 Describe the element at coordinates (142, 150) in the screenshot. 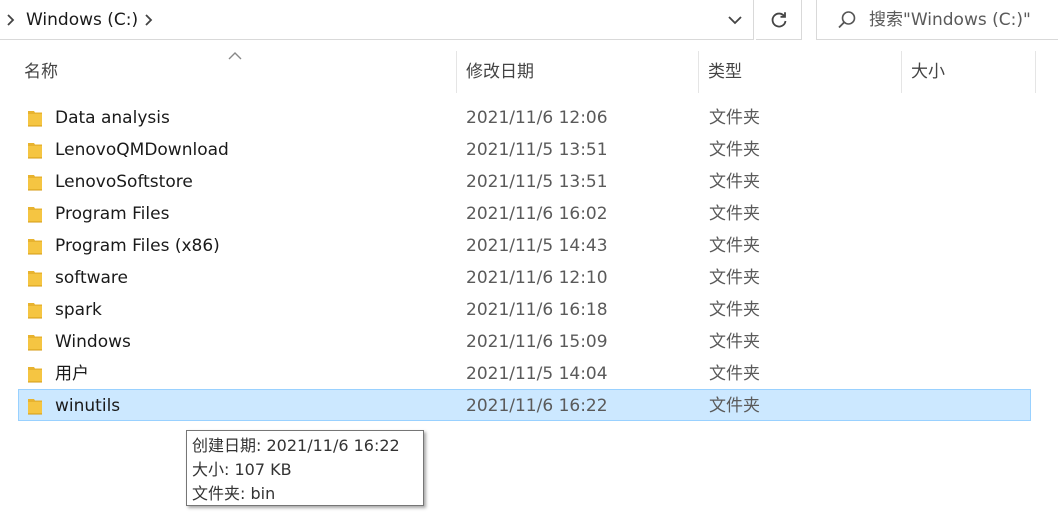

I see `file-name: LenovoQMDownload` at that location.